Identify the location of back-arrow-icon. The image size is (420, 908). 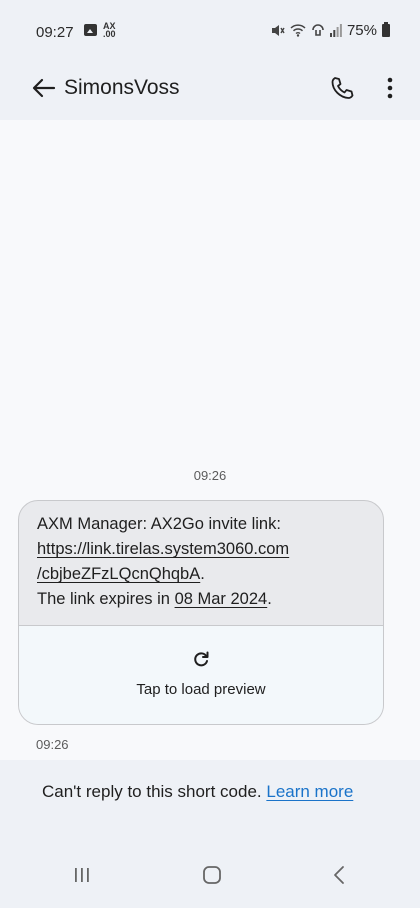
(44, 88).